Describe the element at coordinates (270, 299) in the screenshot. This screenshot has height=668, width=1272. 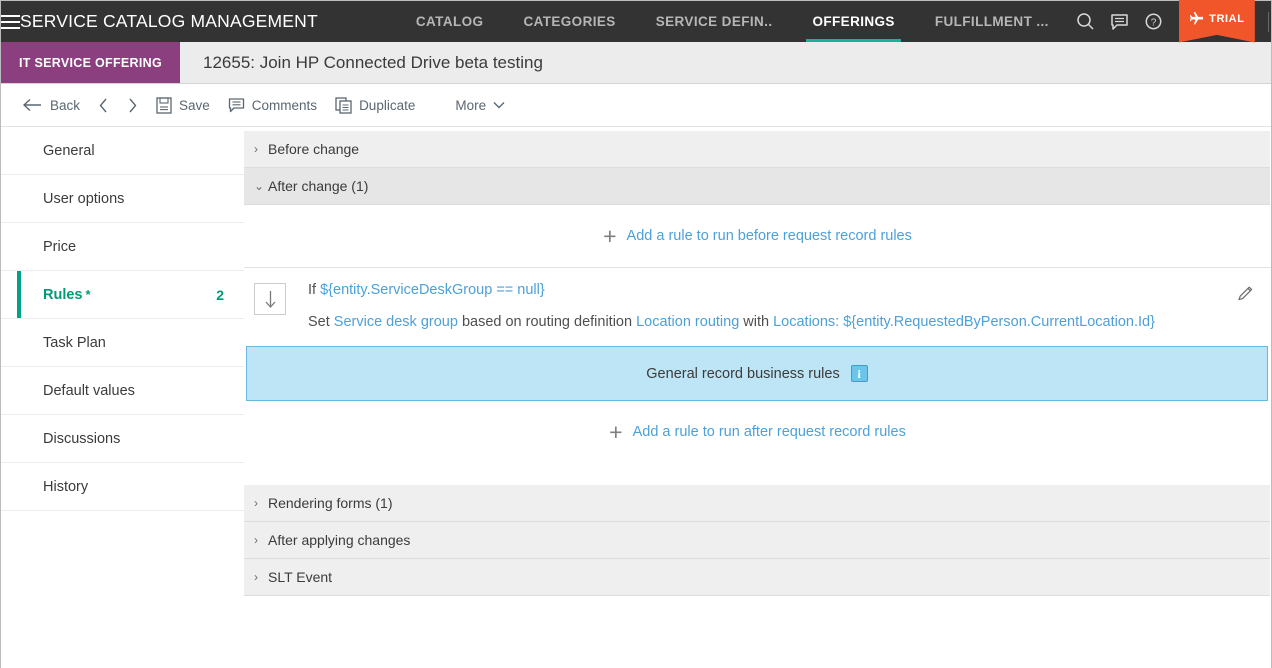
I see `arrow-down-icon` at that location.